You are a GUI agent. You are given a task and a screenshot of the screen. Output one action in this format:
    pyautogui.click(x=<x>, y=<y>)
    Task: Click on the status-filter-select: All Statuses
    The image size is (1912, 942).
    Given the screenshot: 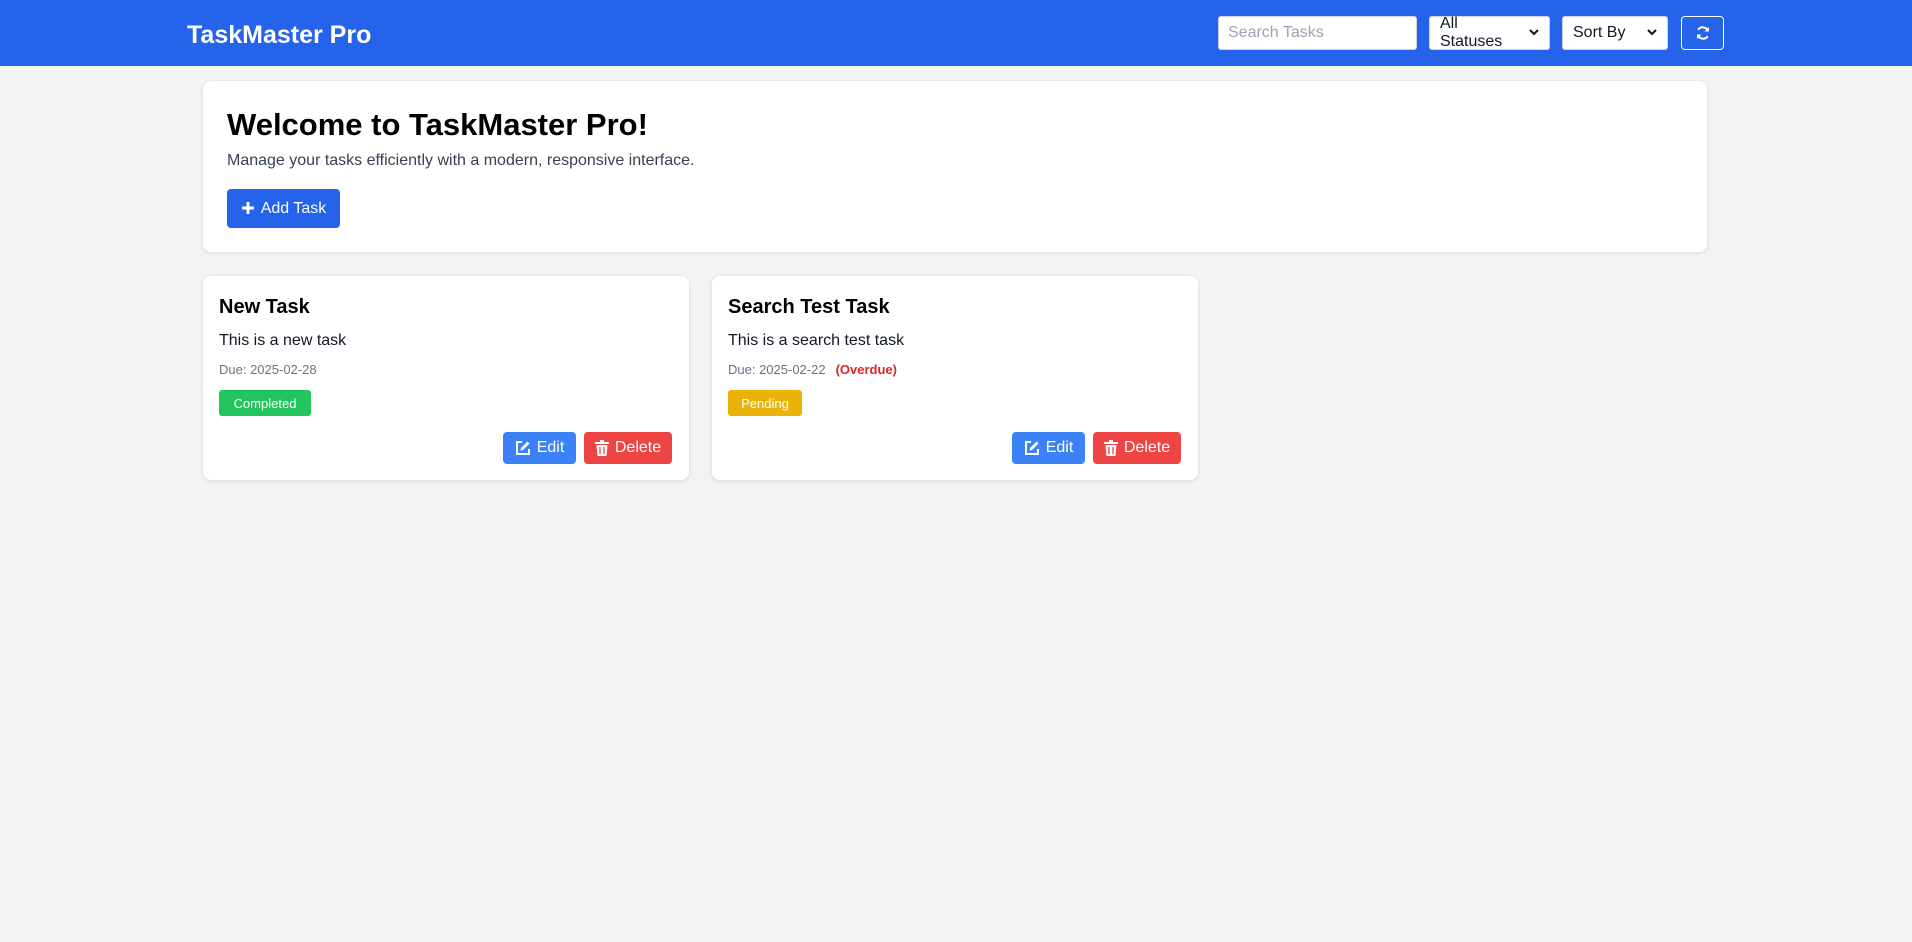 What is the action you would take?
    pyautogui.click(x=1489, y=32)
    